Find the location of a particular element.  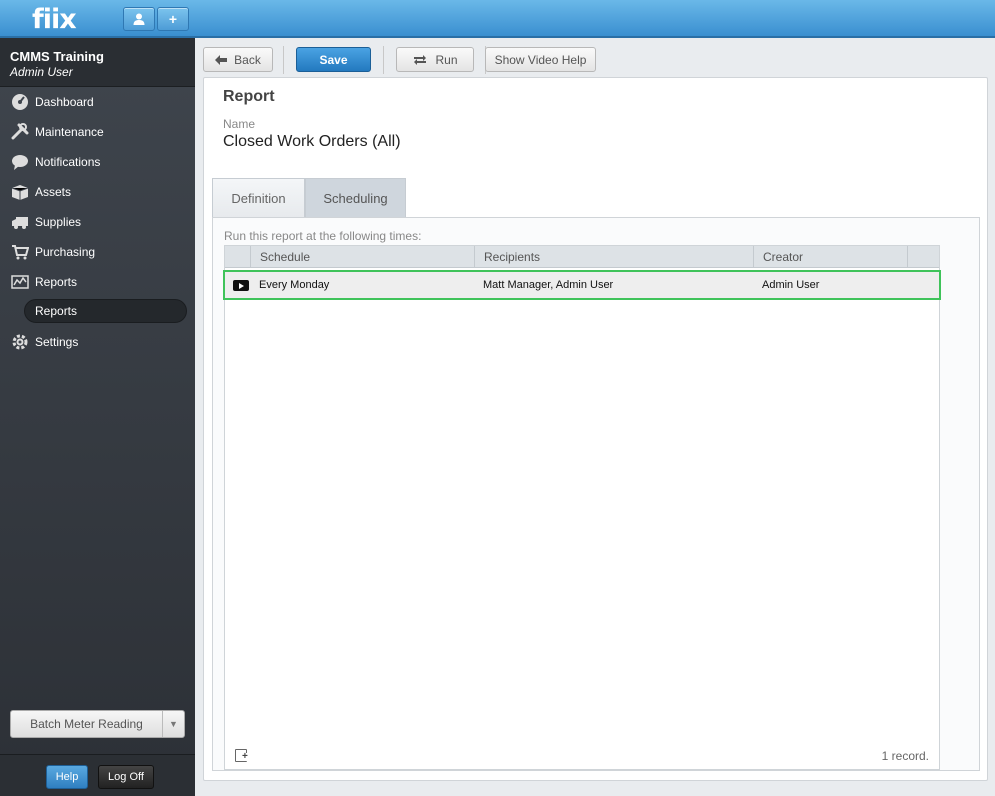

cell-recipients: Matt Manager, Admin User is located at coordinates (548, 285).